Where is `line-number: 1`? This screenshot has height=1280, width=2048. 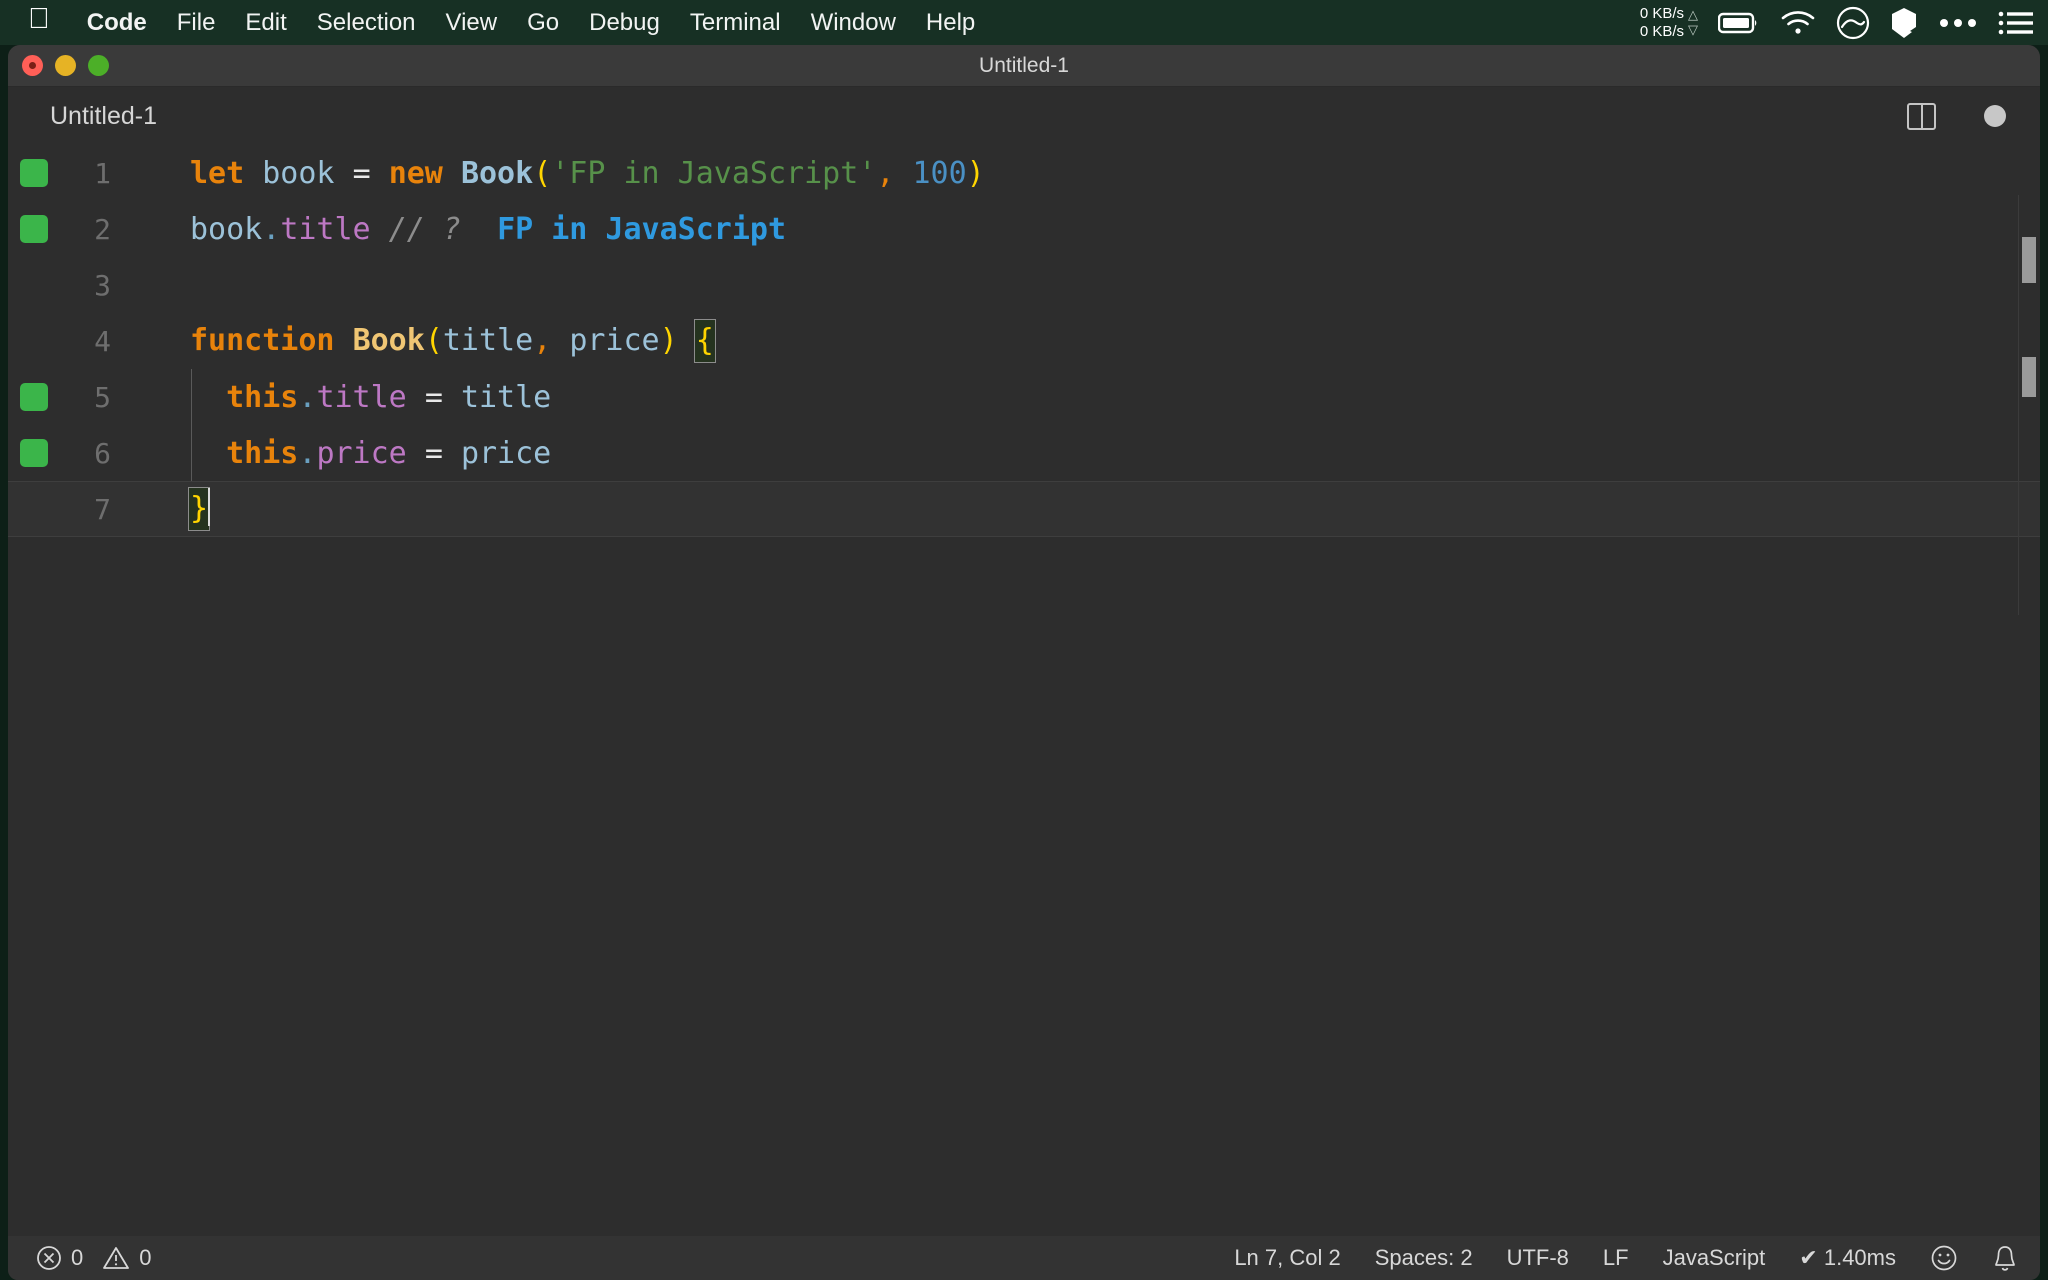 line-number: 1 is located at coordinates (102, 173).